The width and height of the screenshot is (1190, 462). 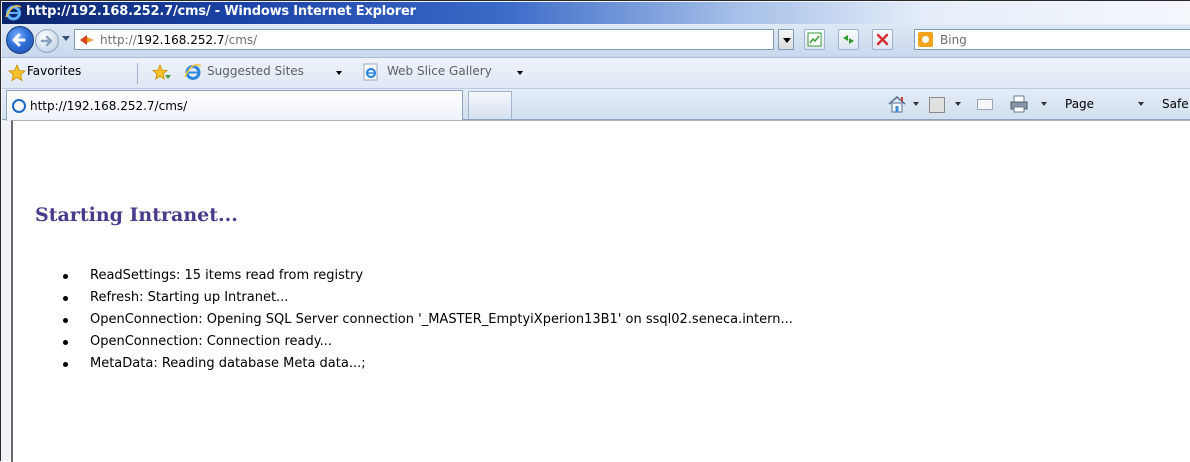 I want to click on toolbar-divider, so click(x=137, y=73).